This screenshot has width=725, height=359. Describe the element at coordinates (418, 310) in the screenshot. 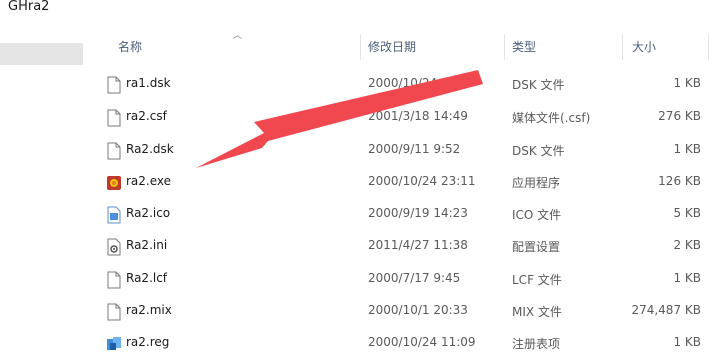

I see `file-date: 2000/10/1 20:33` at that location.